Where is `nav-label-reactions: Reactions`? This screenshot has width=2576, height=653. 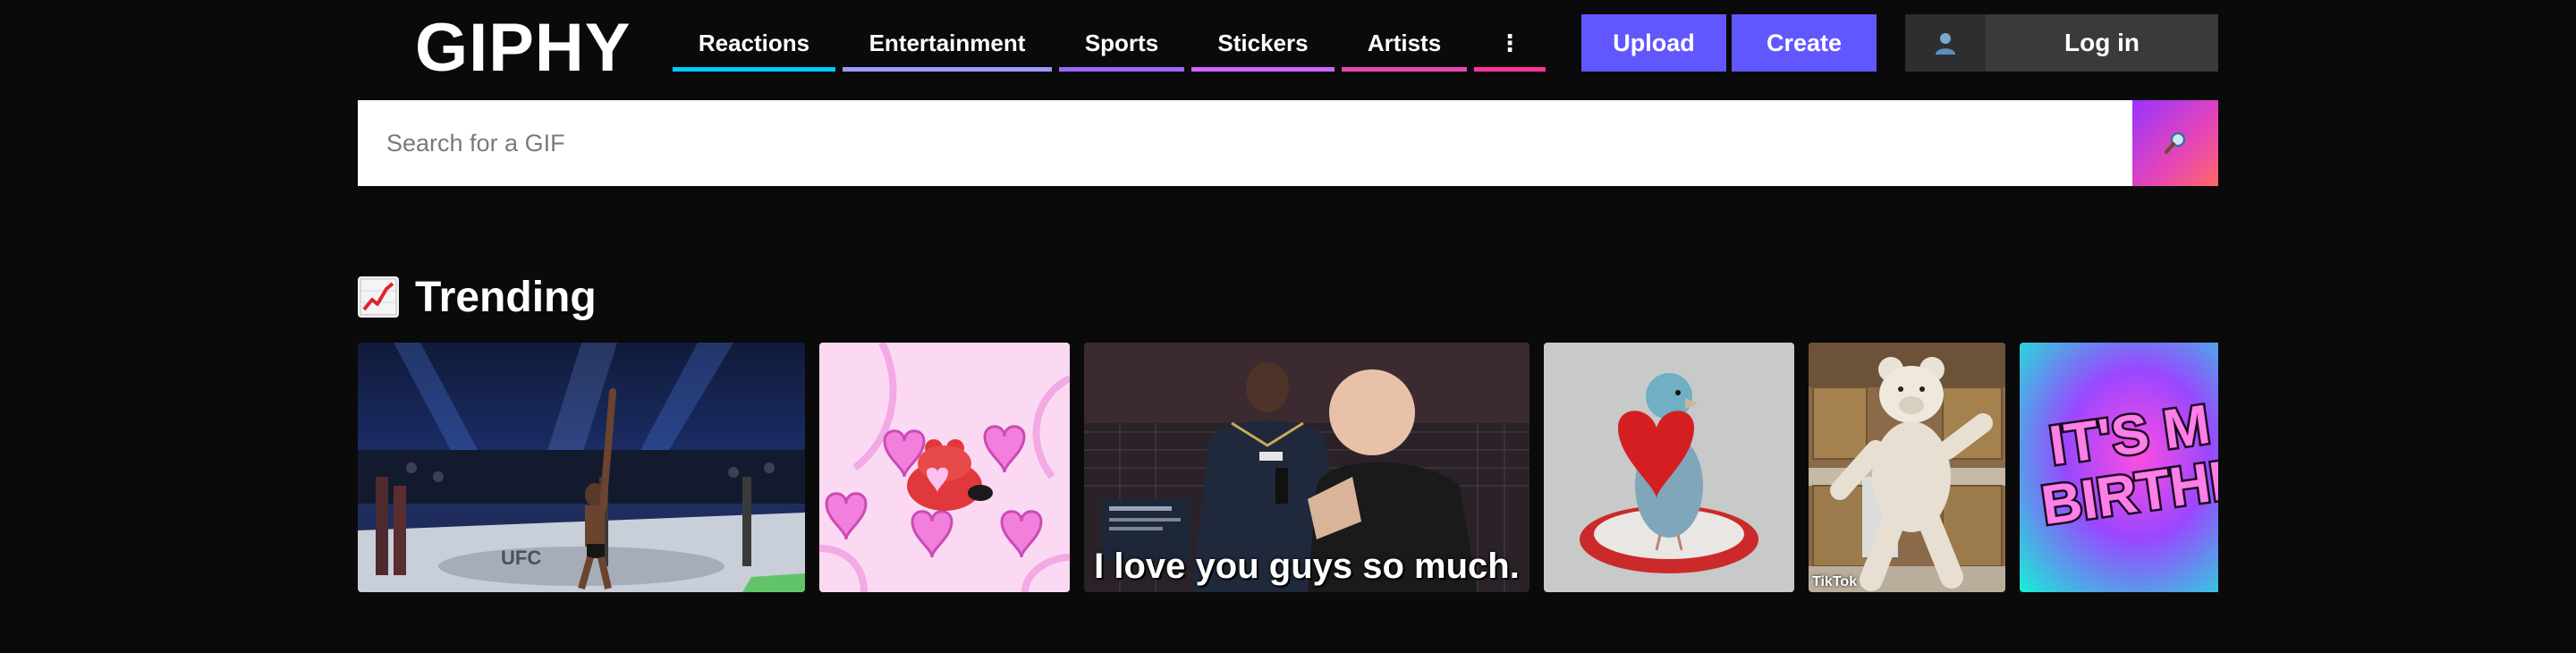
nav-label-reactions: Reactions is located at coordinates (754, 42).